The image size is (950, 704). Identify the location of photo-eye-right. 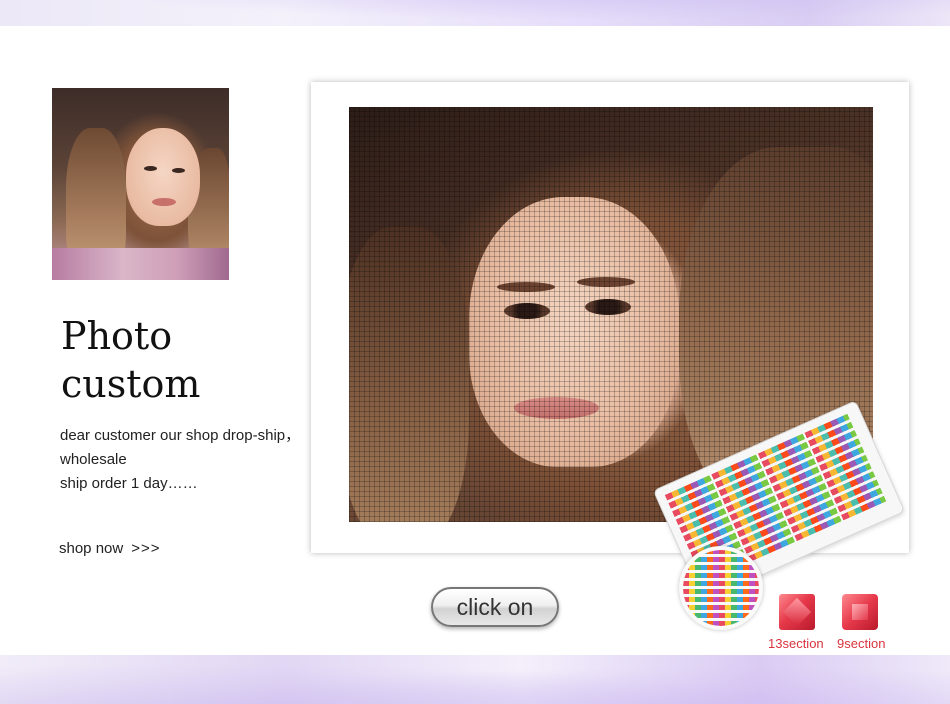
(178, 170).